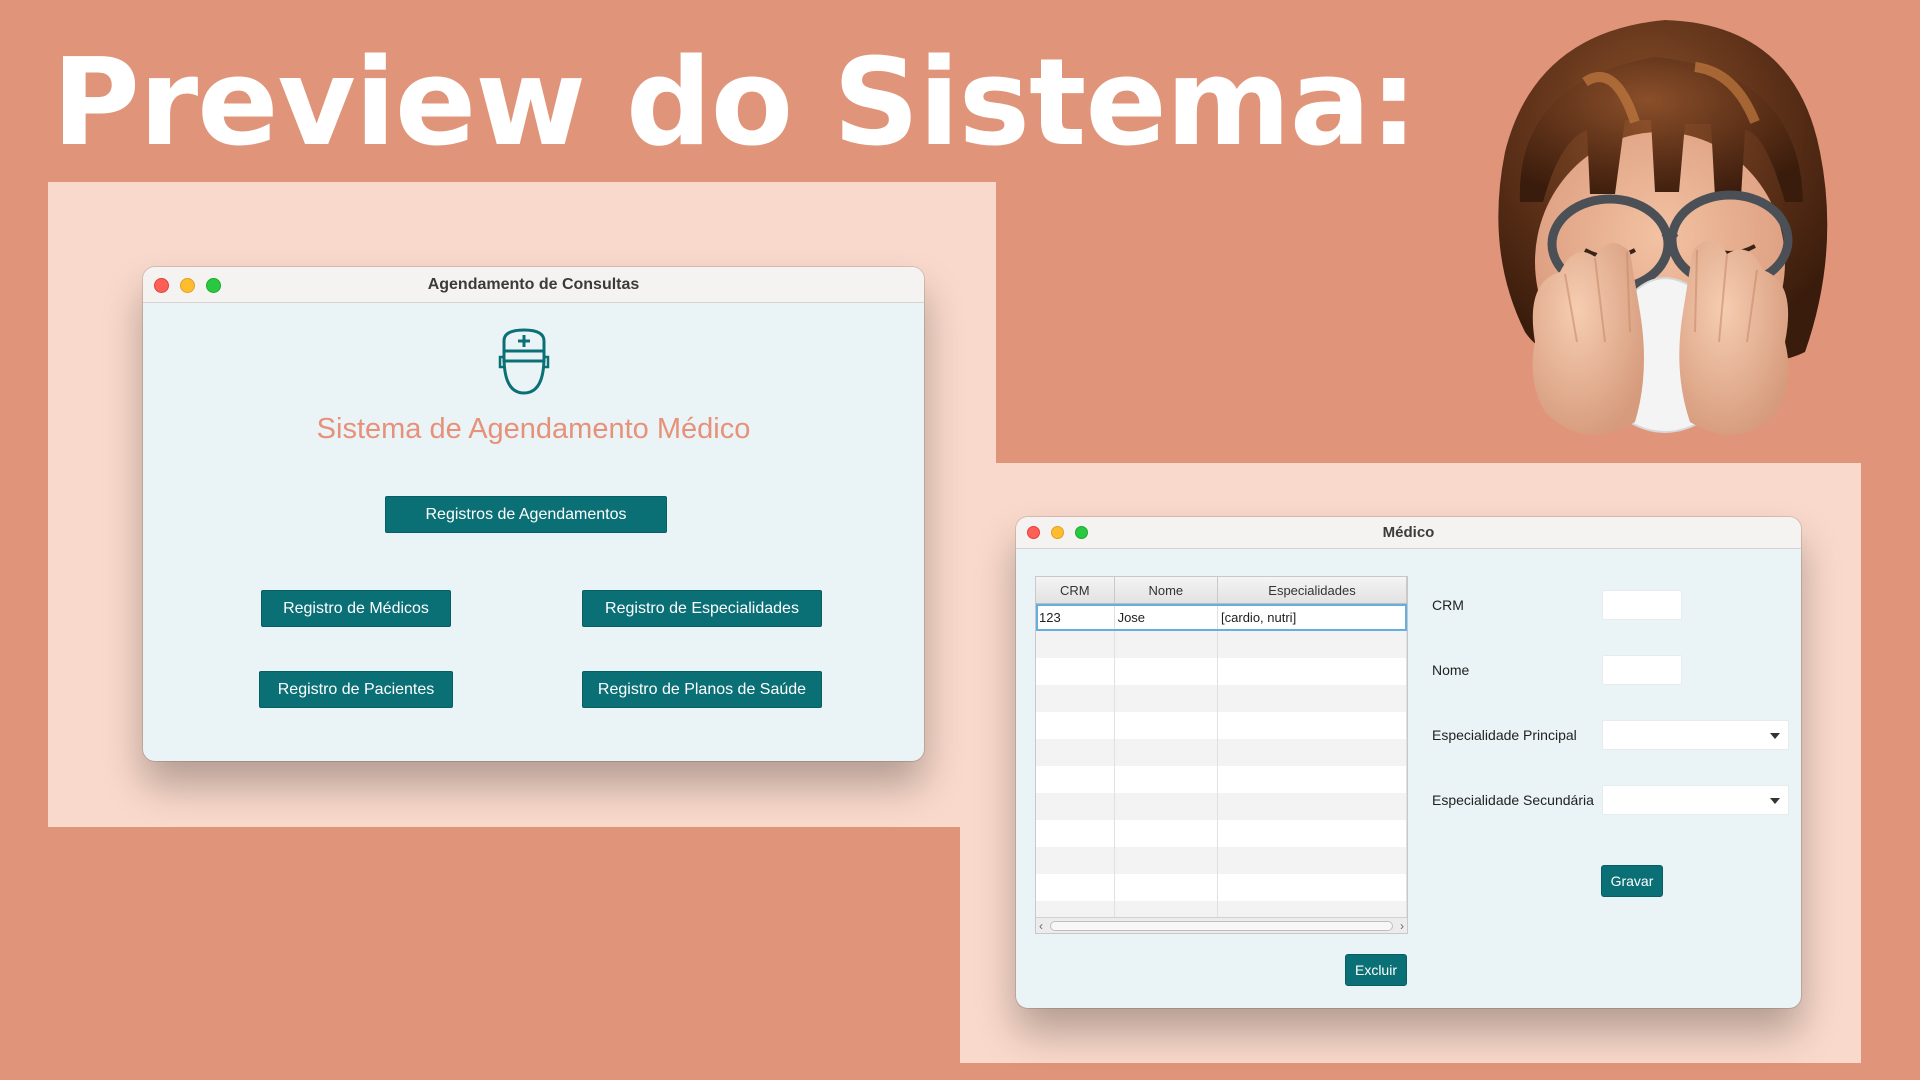 The image size is (1920, 1080). I want to click on column-header-nome: Nome, so click(1167, 590).